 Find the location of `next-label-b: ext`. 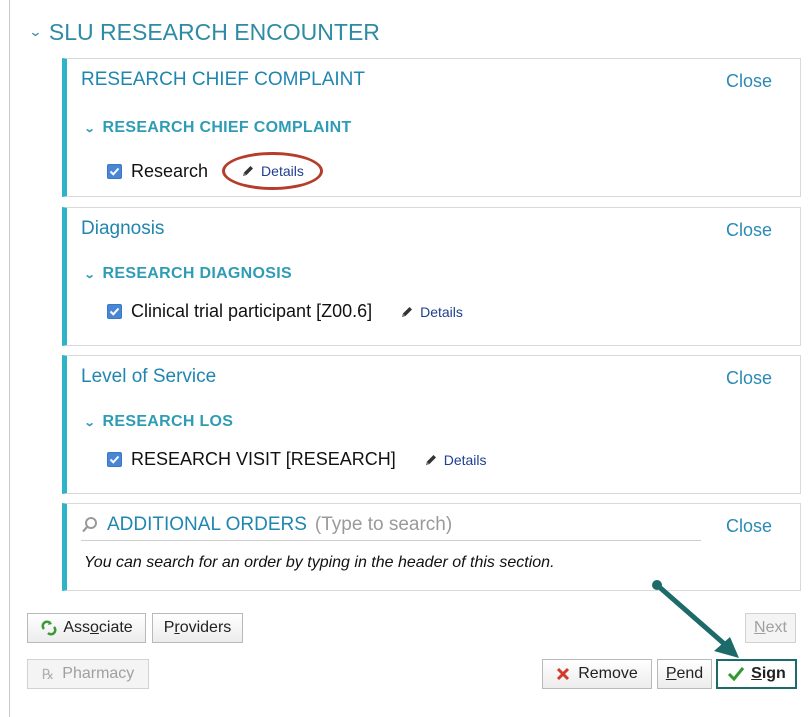

next-label-b: ext is located at coordinates (776, 627).